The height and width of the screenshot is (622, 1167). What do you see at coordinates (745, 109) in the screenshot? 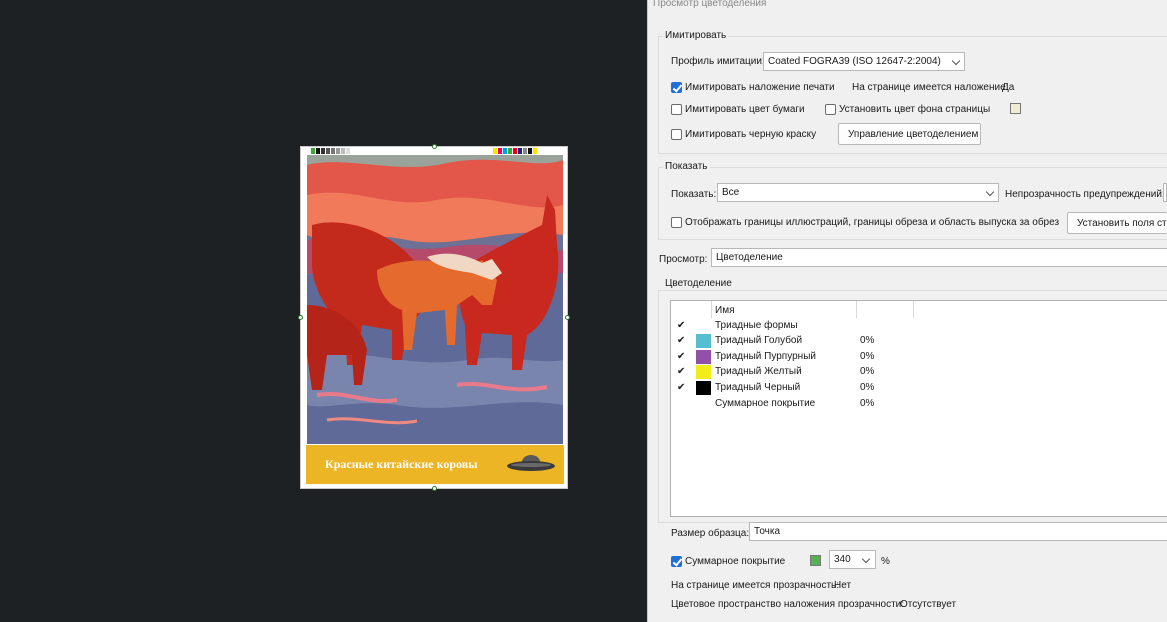
I see `paper-color-label: Имитировать цвет бумаги` at bounding box center [745, 109].